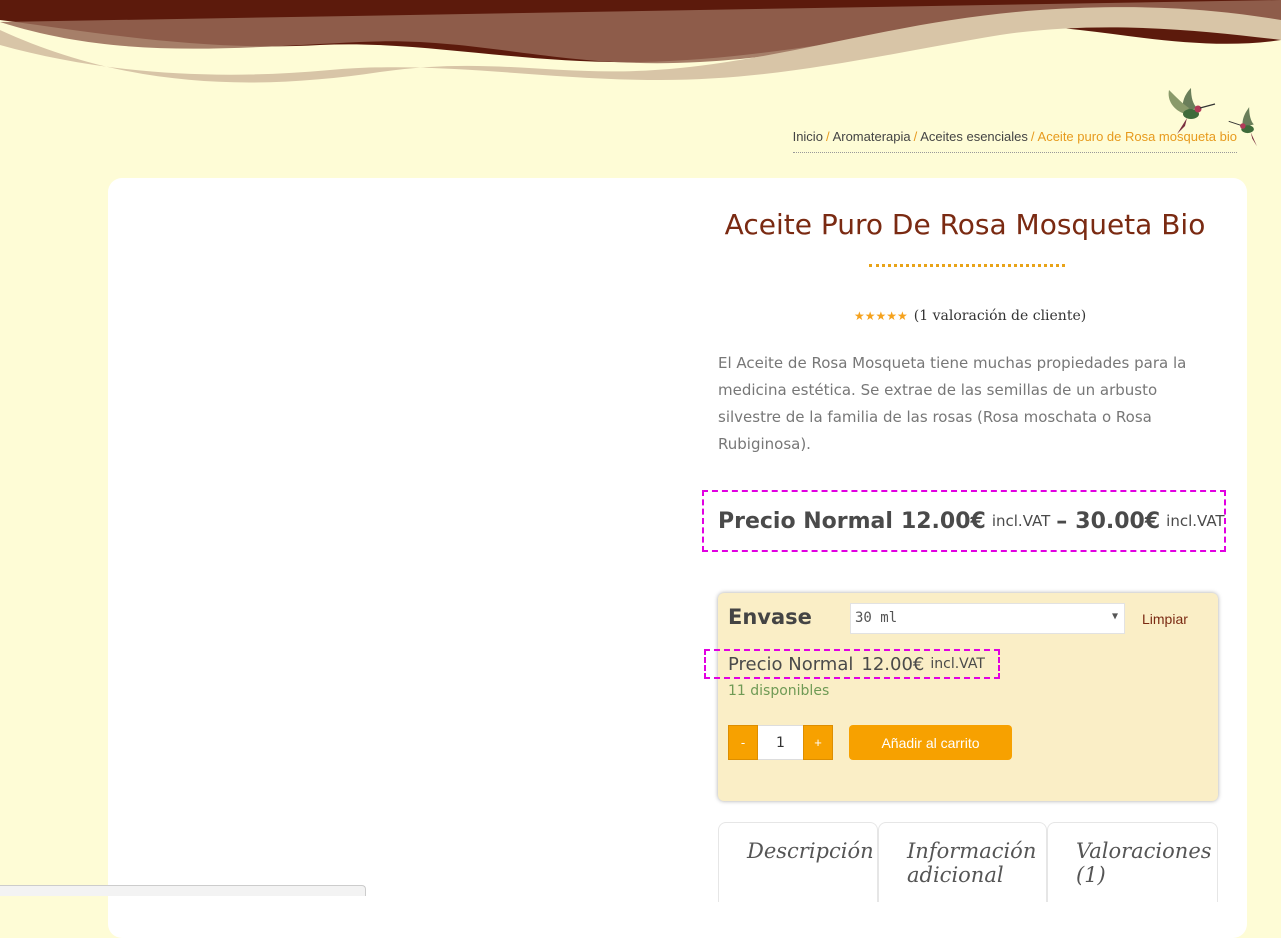 The height and width of the screenshot is (938, 1281). I want to click on product-title: Aceite Puro De Rosa Mosqueta Bio, so click(965, 224).